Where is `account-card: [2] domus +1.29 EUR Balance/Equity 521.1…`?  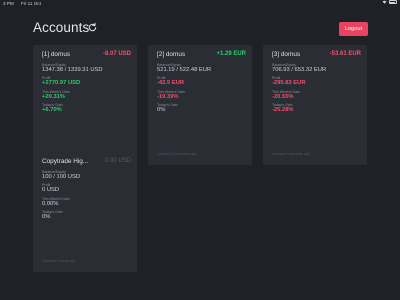 account-card: [2] domus +1.29 EUR Balance/Equity 521.1… is located at coordinates (200, 105).